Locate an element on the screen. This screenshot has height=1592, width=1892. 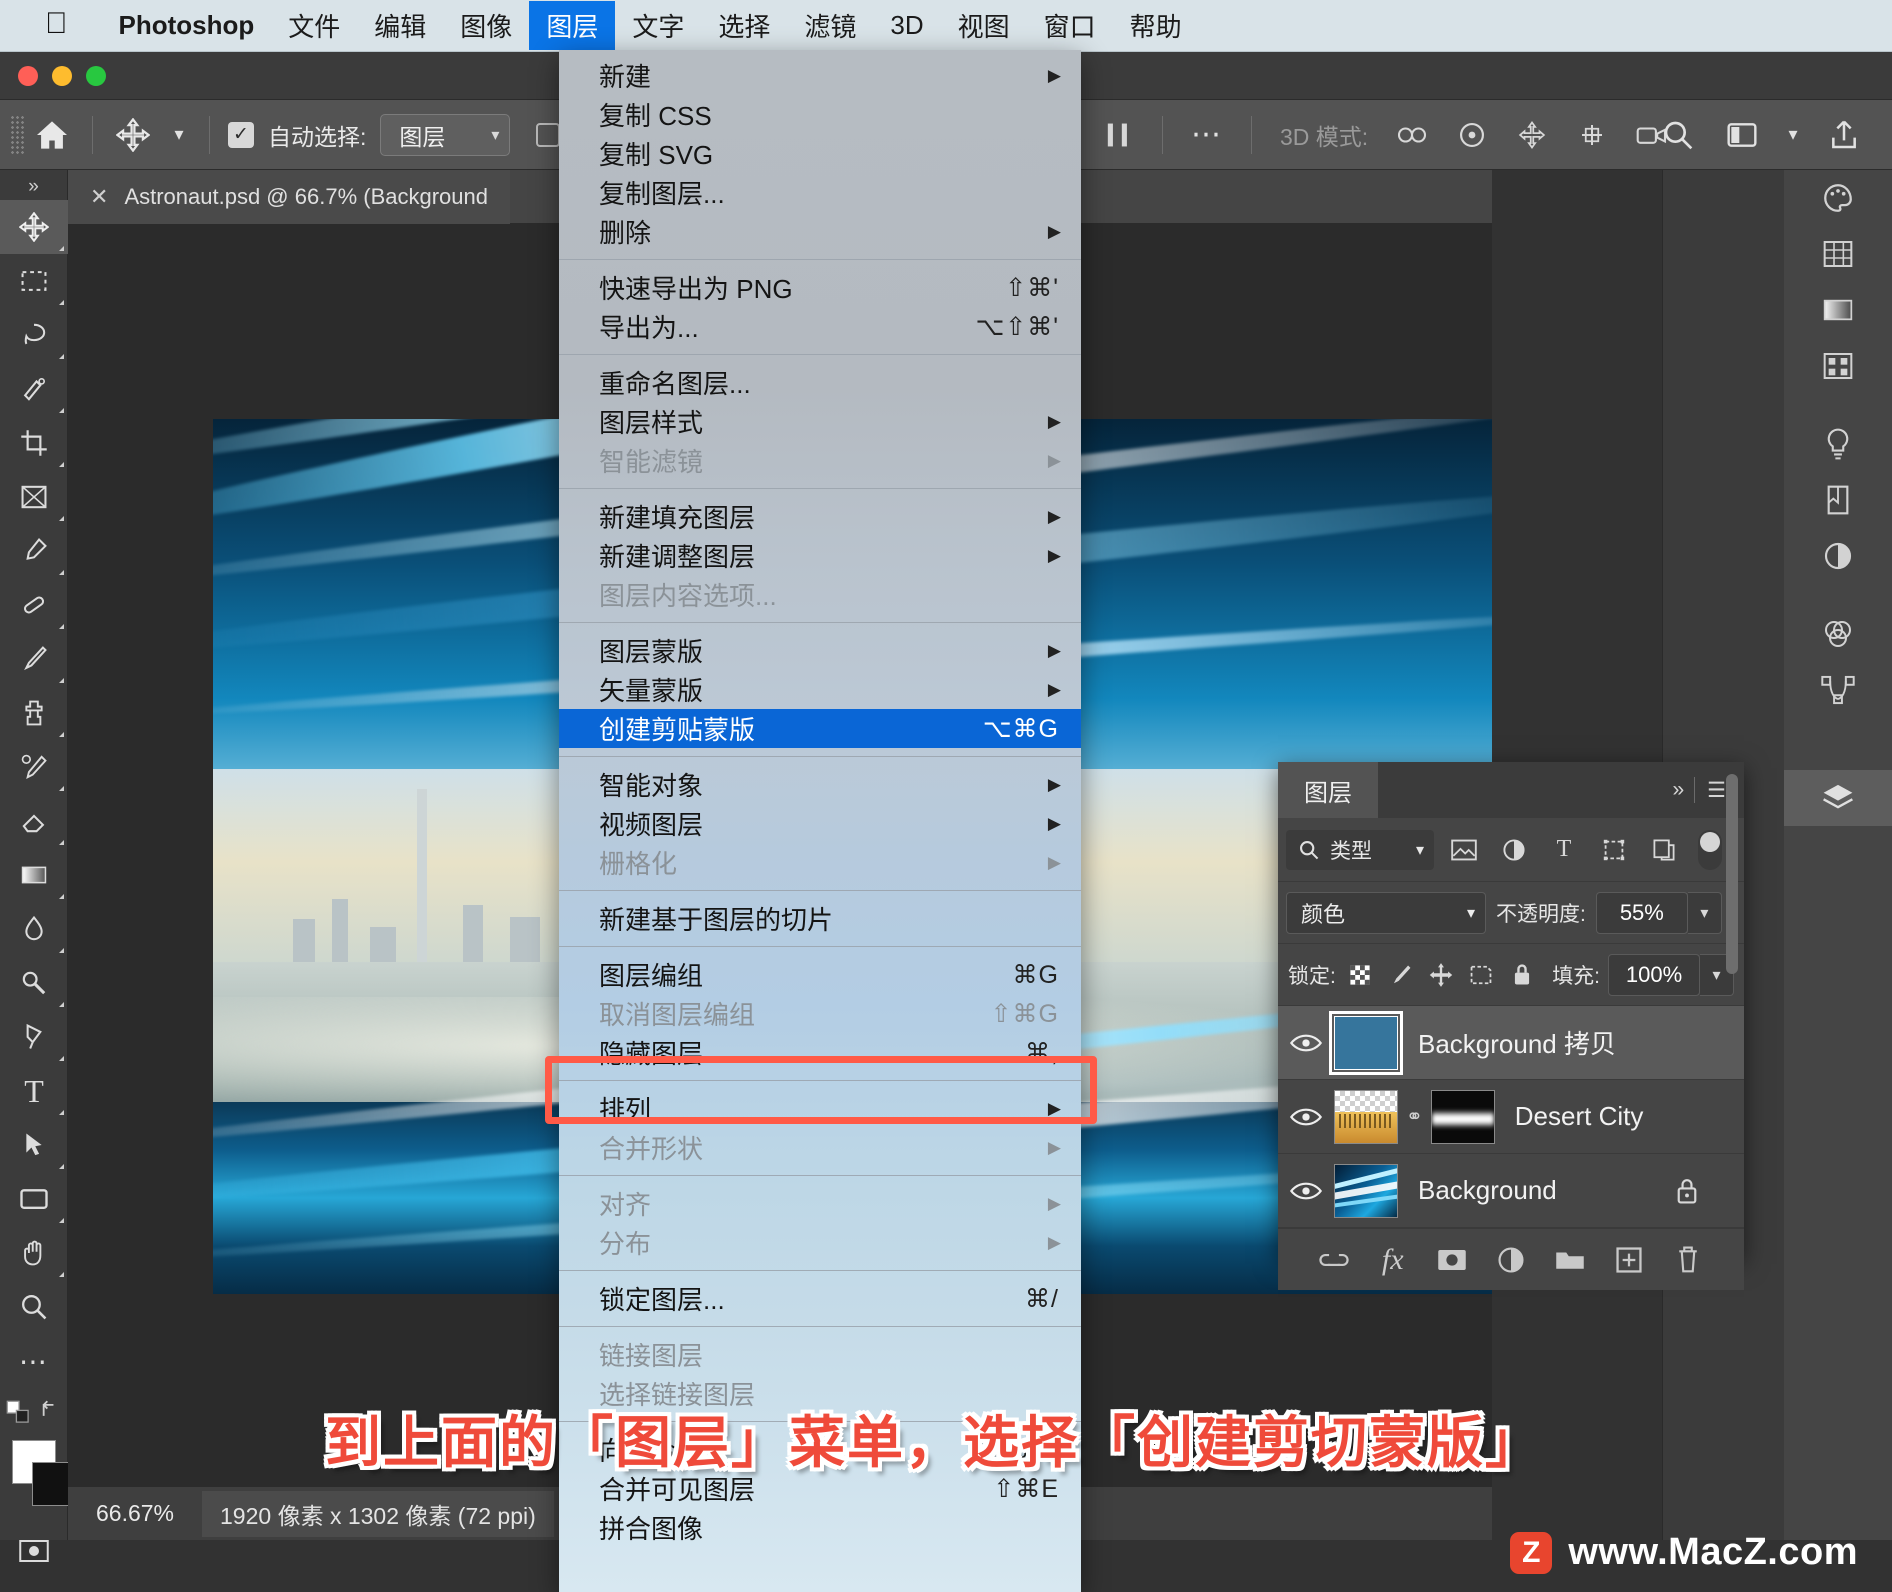
quick-mask-icon is located at coordinates (34, 1551).